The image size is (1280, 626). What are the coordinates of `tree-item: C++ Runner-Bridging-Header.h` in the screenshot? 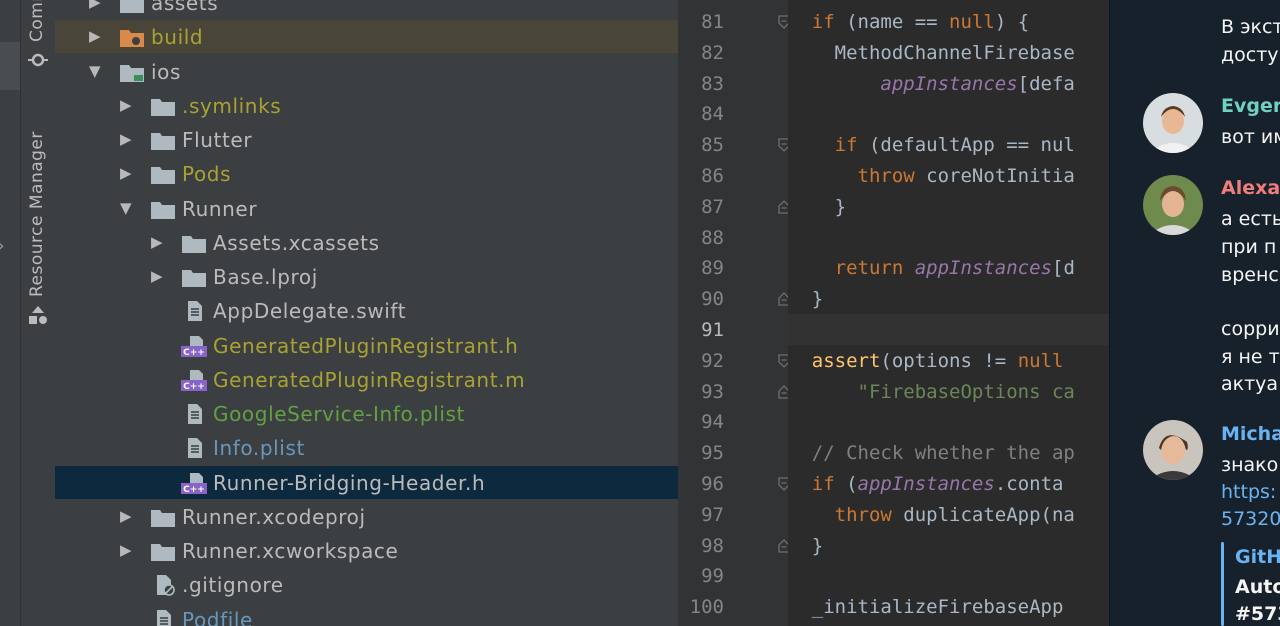 It's located at (366, 482).